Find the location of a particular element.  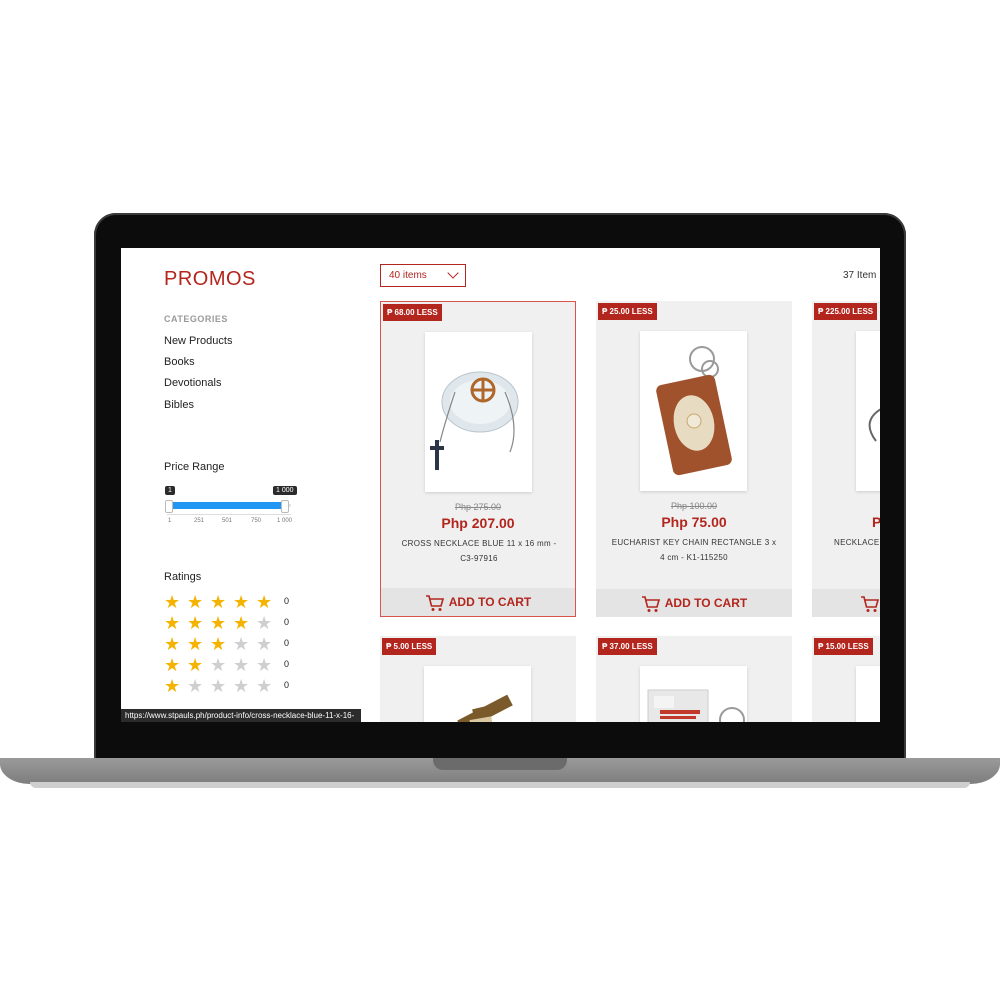

tick-label: 1 is located at coordinates (170, 521).